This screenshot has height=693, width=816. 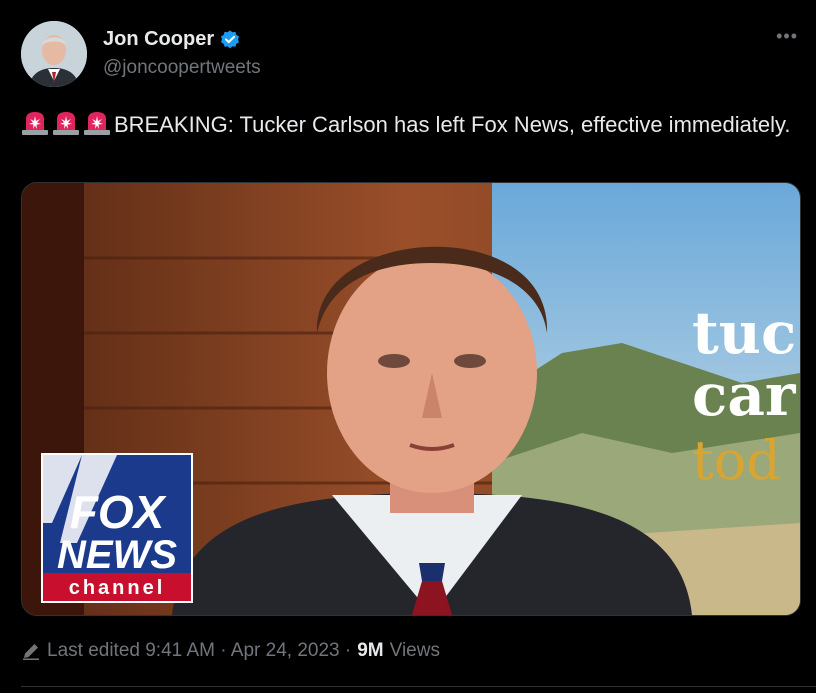 What do you see at coordinates (736, 460) in the screenshot?
I see `backdrop-text-3: tod` at bounding box center [736, 460].